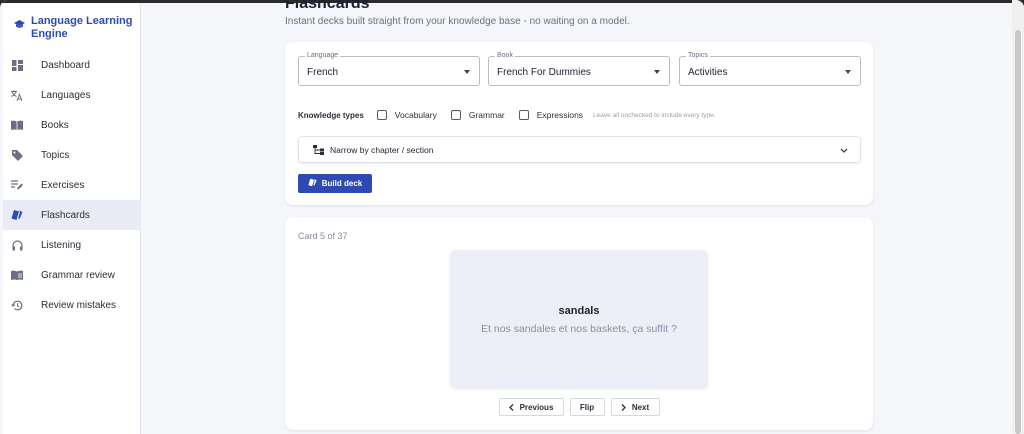 The height and width of the screenshot is (434, 1024). What do you see at coordinates (331, 115) in the screenshot?
I see `knowledge-types-label: Knowledge types` at bounding box center [331, 115].